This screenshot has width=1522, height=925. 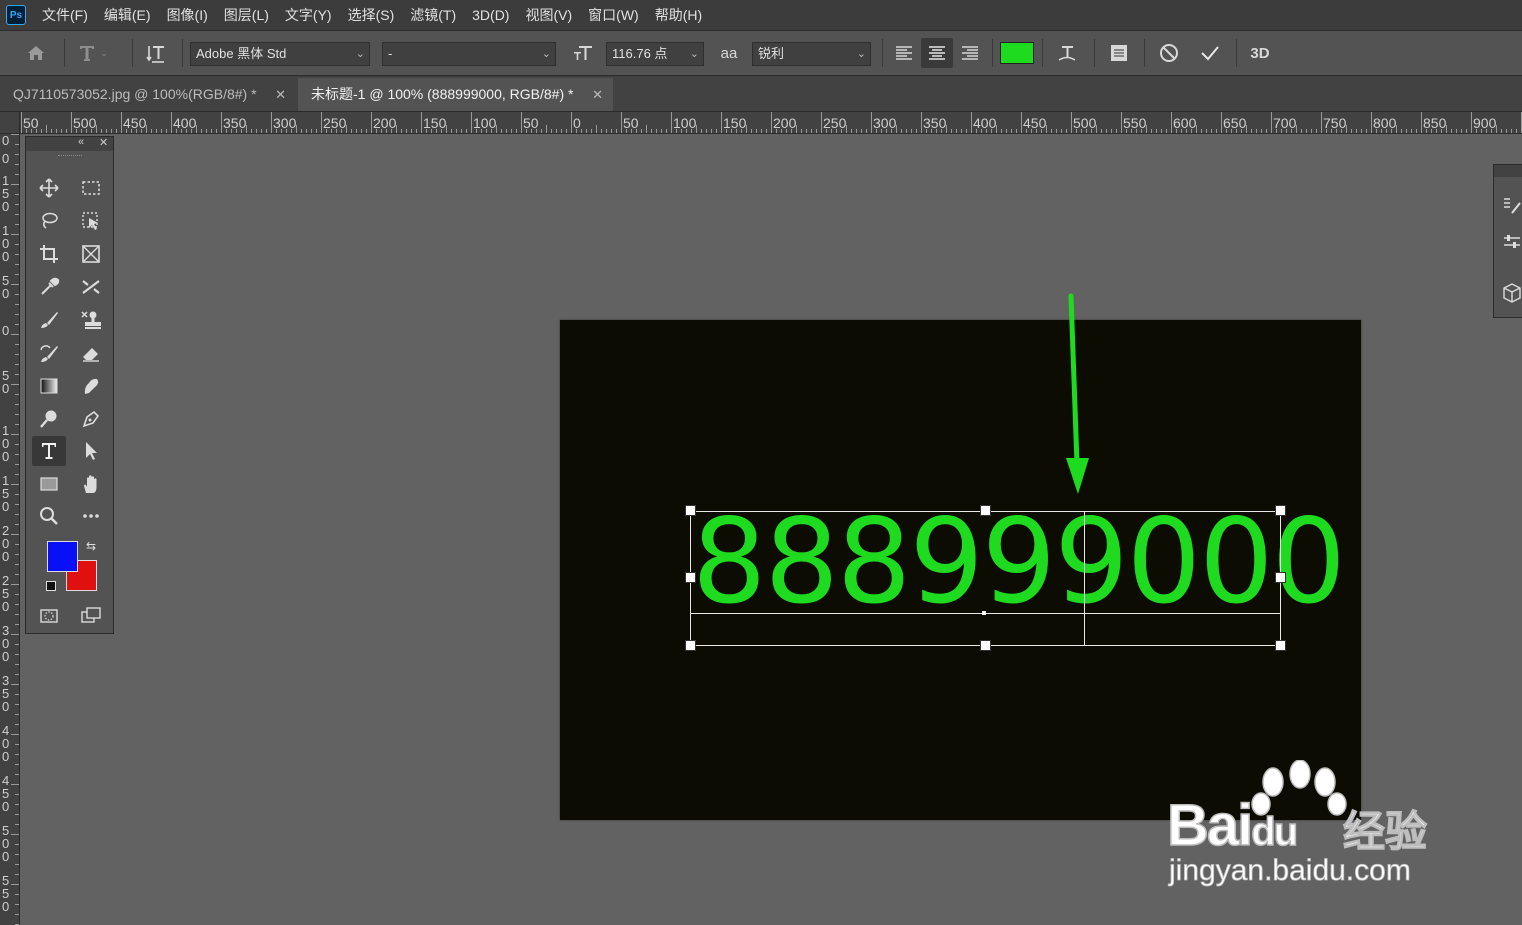 I want to click on align-center-button, so click(x=937, y=53).